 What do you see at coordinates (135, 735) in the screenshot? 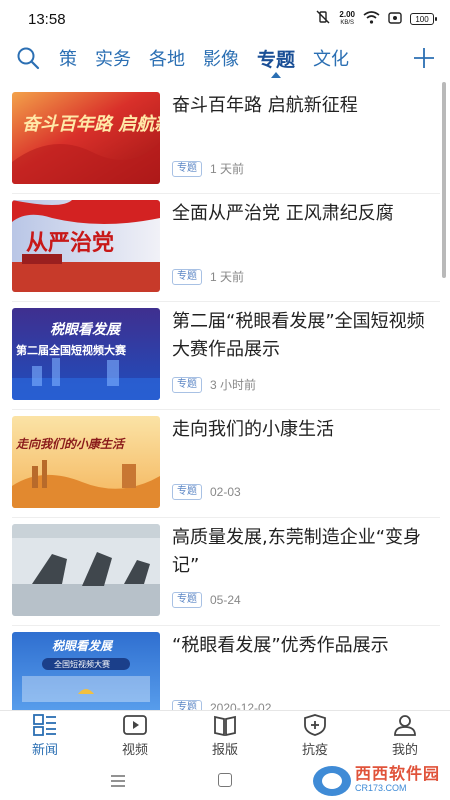
I see `nav-video: 视频` at bounding box center [135, 735].